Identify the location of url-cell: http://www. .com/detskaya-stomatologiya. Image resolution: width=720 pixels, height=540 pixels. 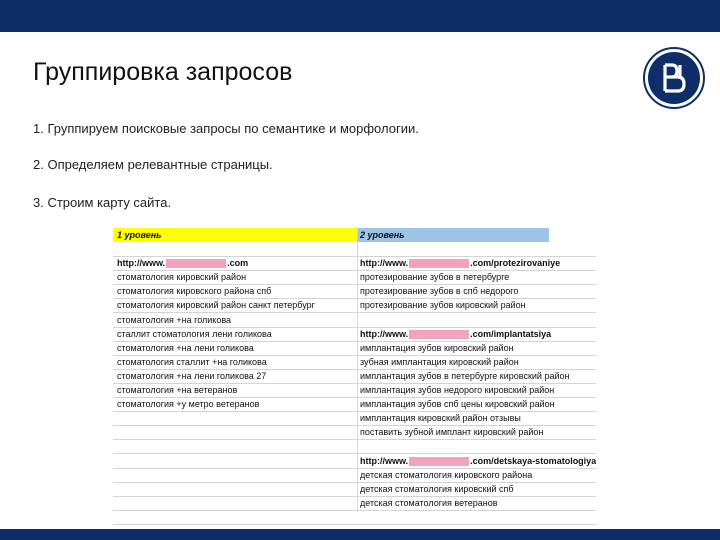
(478, 461).